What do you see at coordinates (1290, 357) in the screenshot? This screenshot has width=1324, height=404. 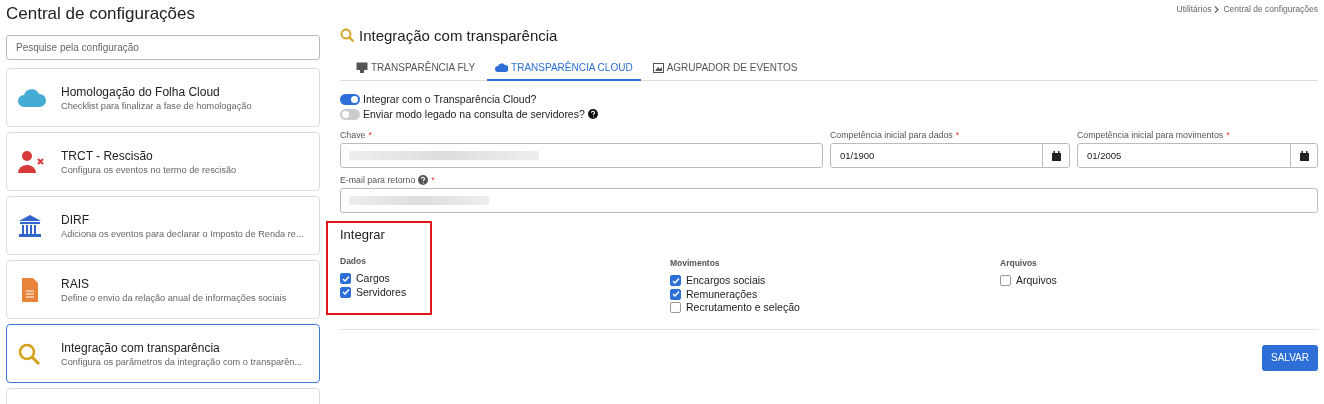 I see `save-button: SALVAR` at bounding box center [1290, 357].